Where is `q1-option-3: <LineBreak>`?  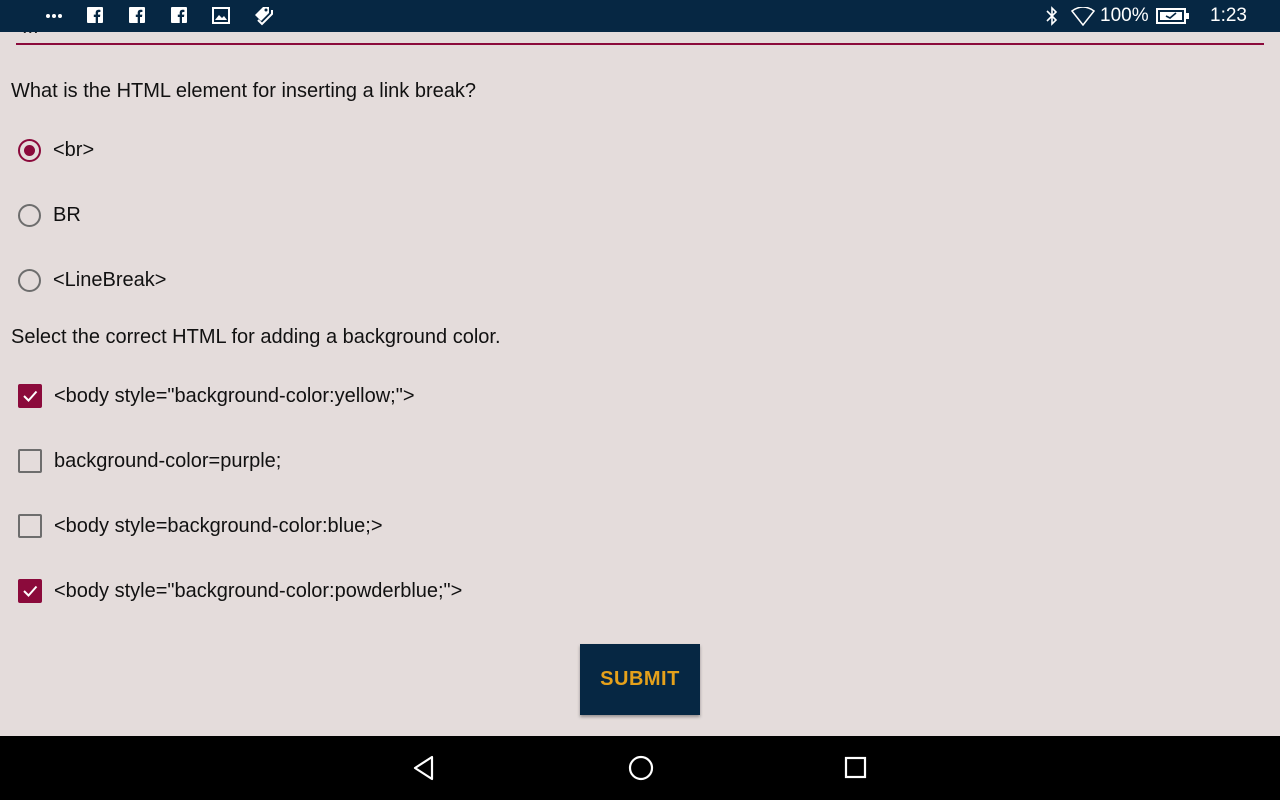
q1-option-3: <LineBreak> is located at coordinates (92, 280).